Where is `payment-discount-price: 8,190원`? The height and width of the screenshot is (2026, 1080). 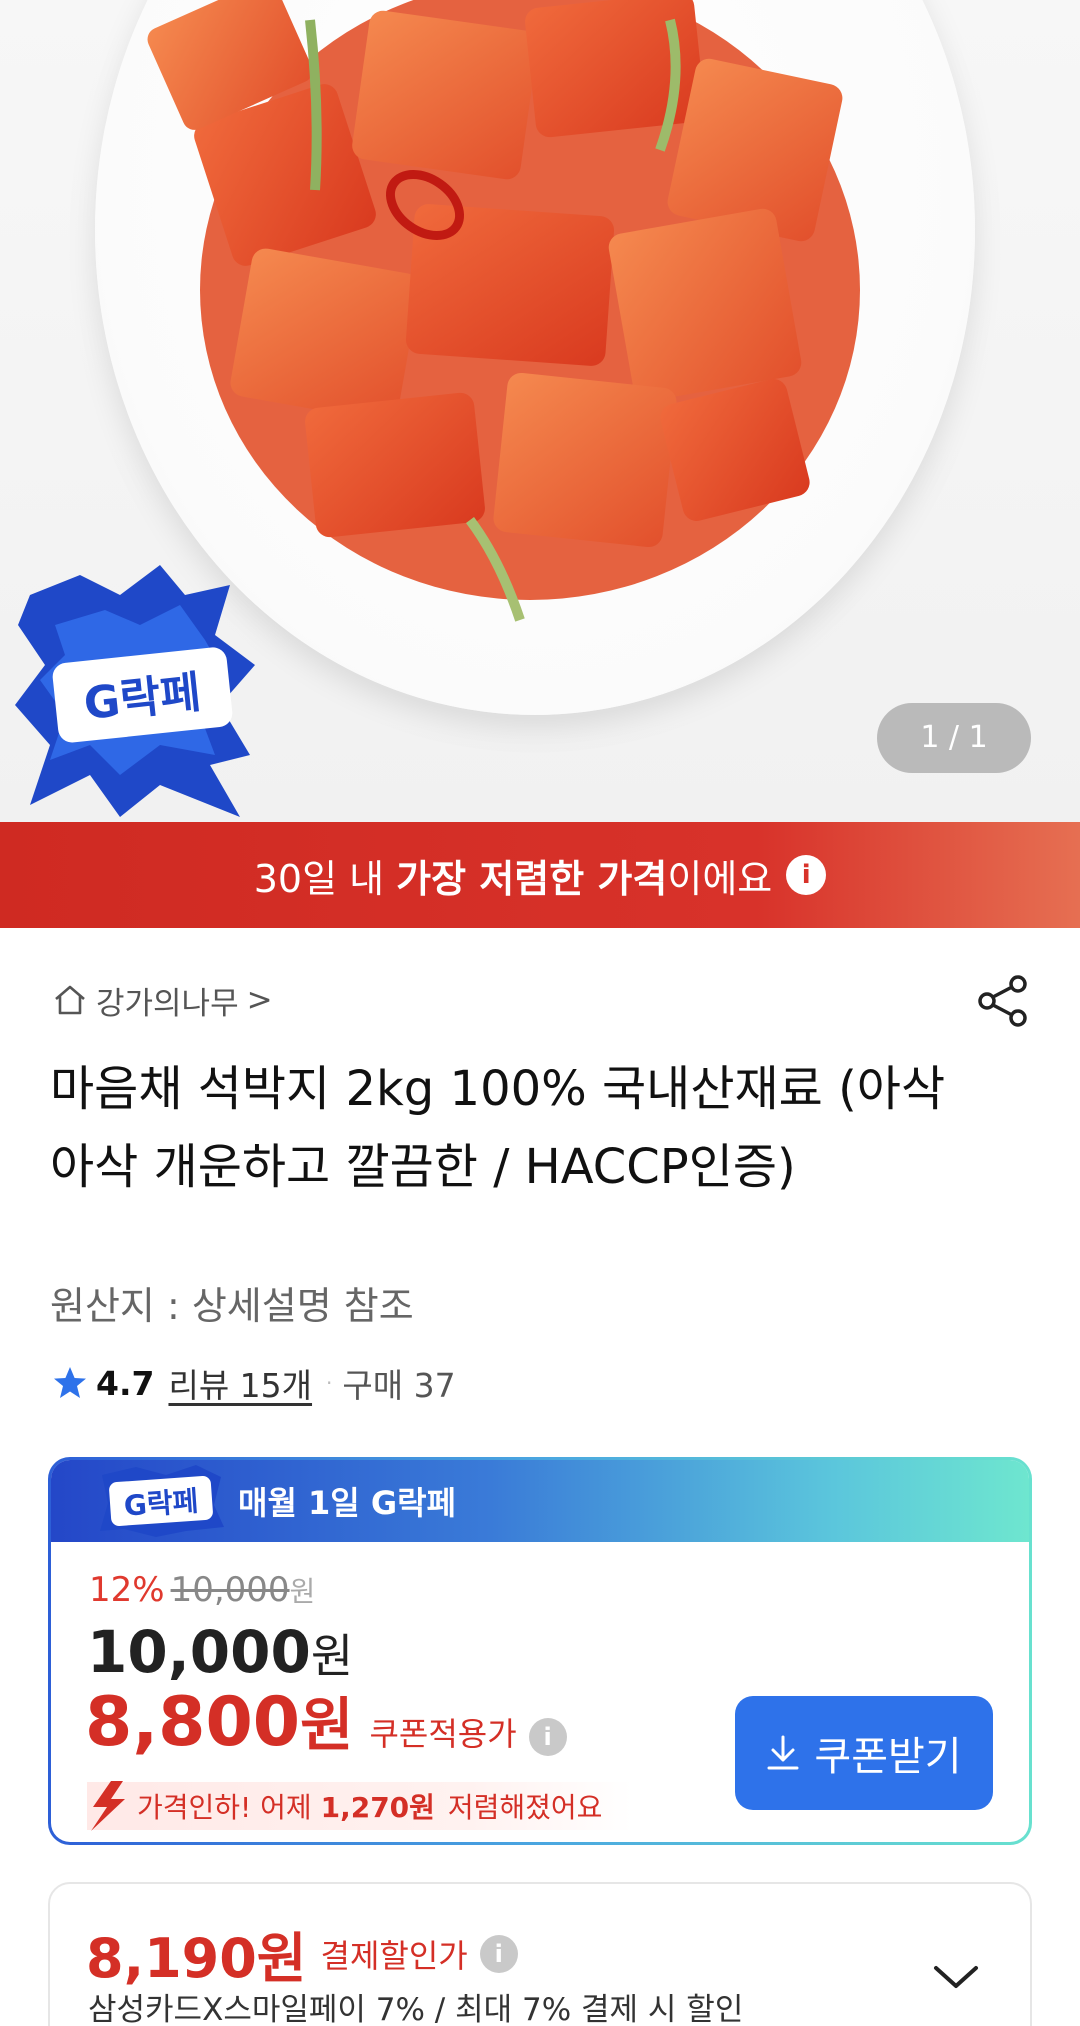
payment-discount-price: 8,190원 is located at coordinates (196, 1958).